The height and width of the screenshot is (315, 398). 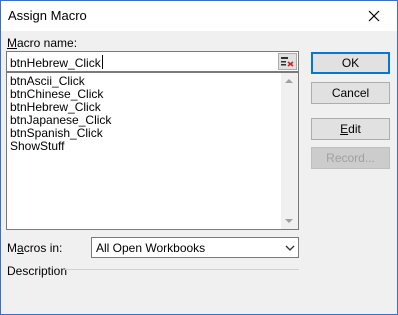 What do you see at coordinates (289, 221) in the screenshot?
I see `scroll-down-icon` at bounding box center [289, 221].